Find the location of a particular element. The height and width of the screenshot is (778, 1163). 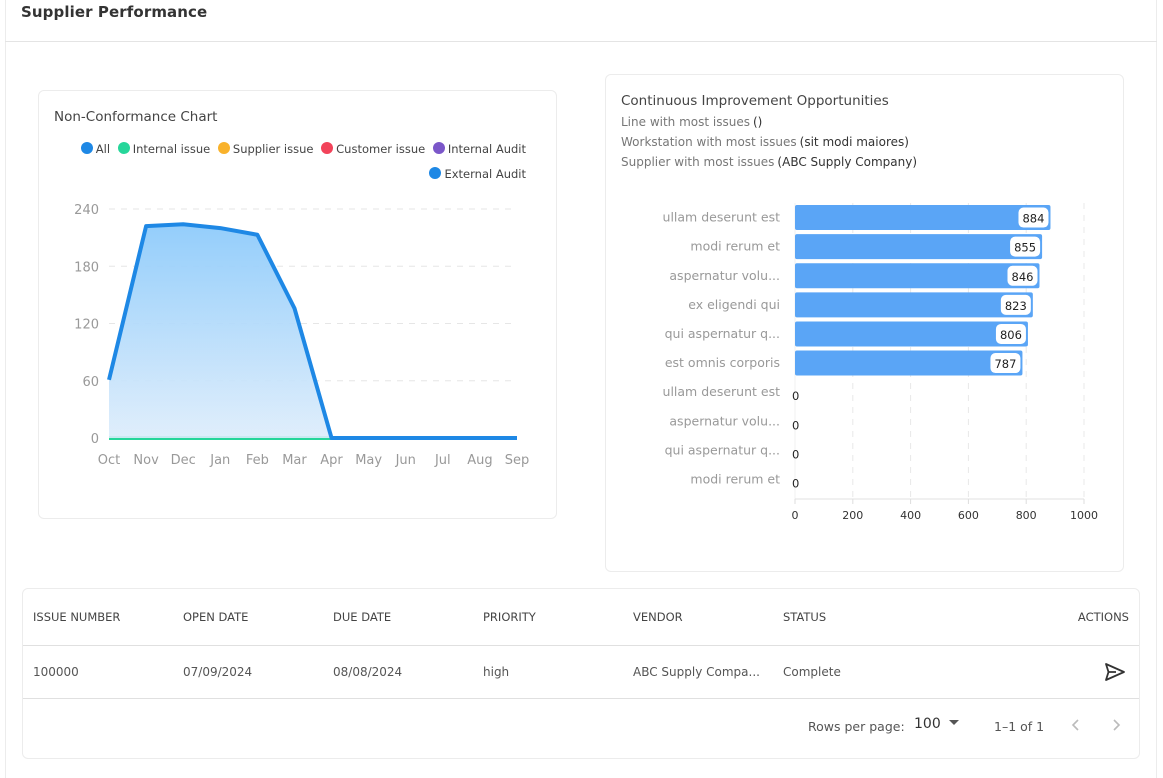

x-tick-label: Oct is located at coordinates (109, 460).